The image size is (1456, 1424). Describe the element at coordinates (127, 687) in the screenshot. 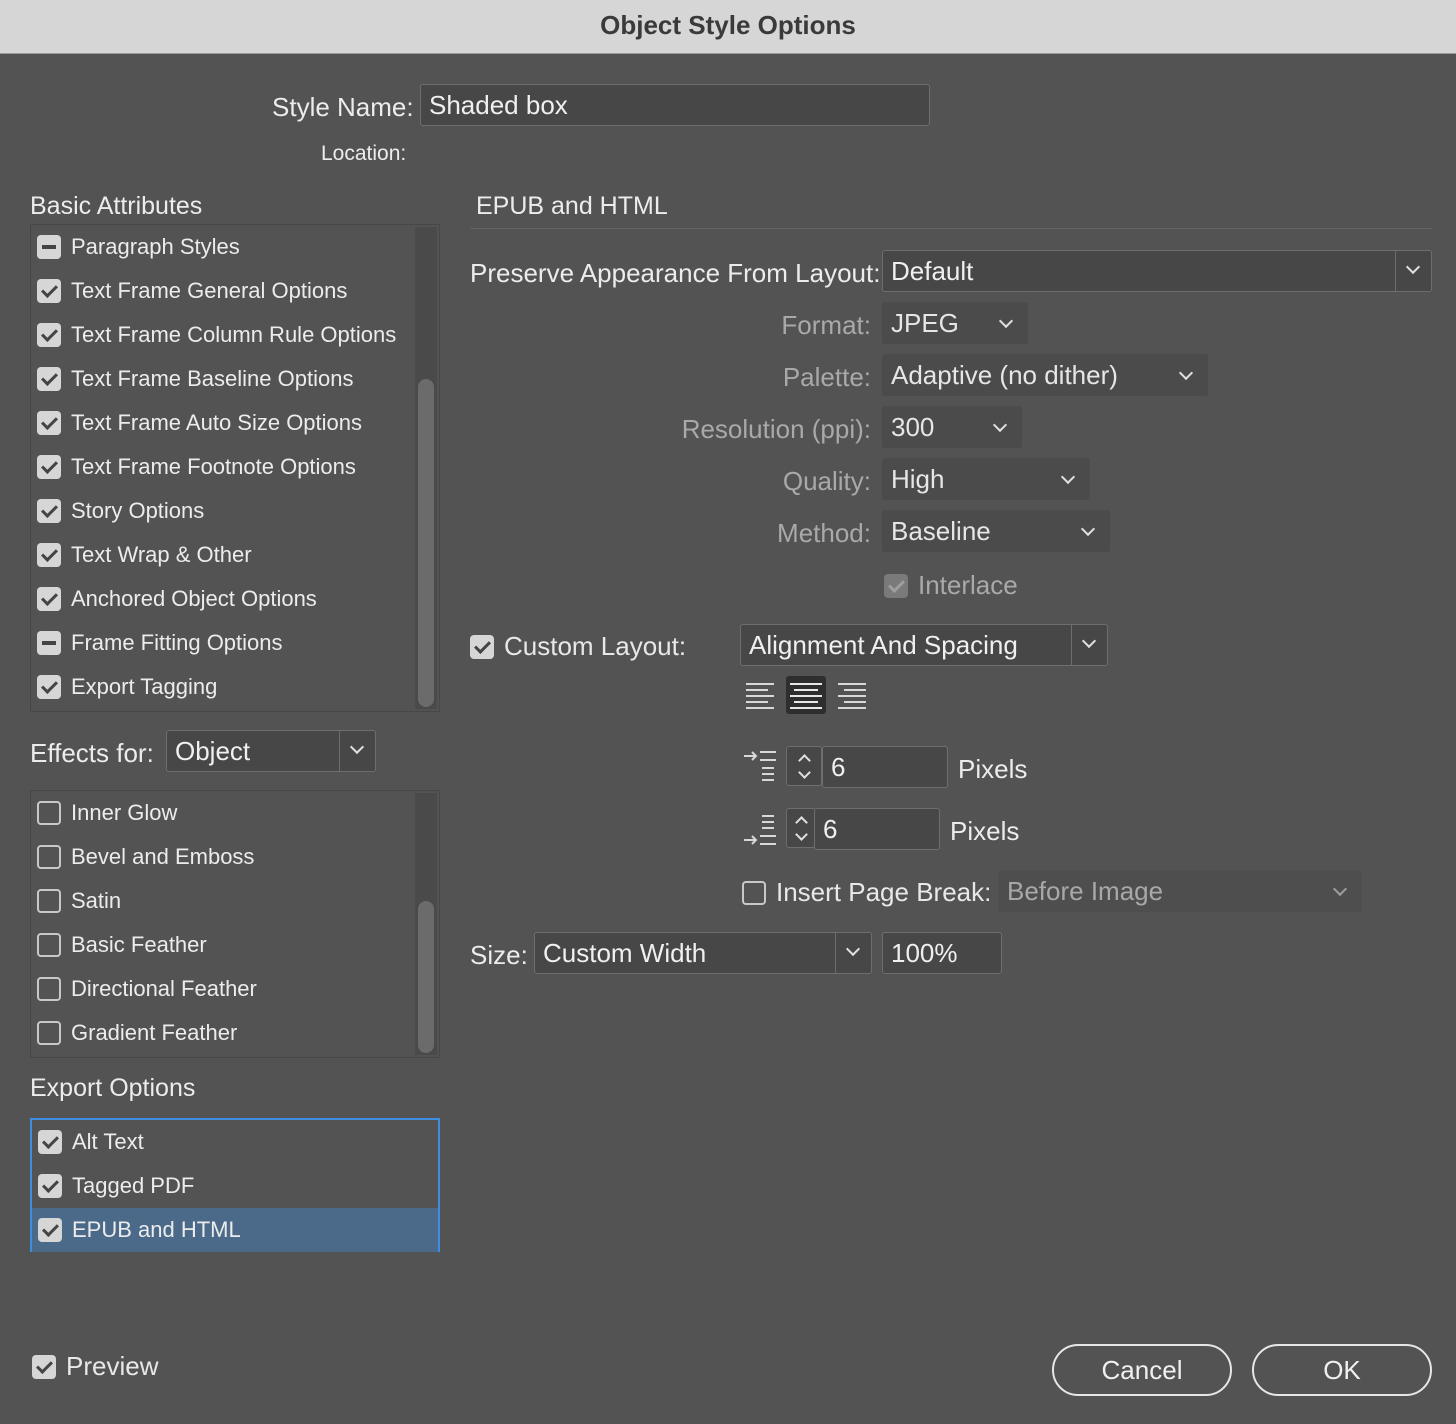

I see `list-item: Export Tagging` at that location.